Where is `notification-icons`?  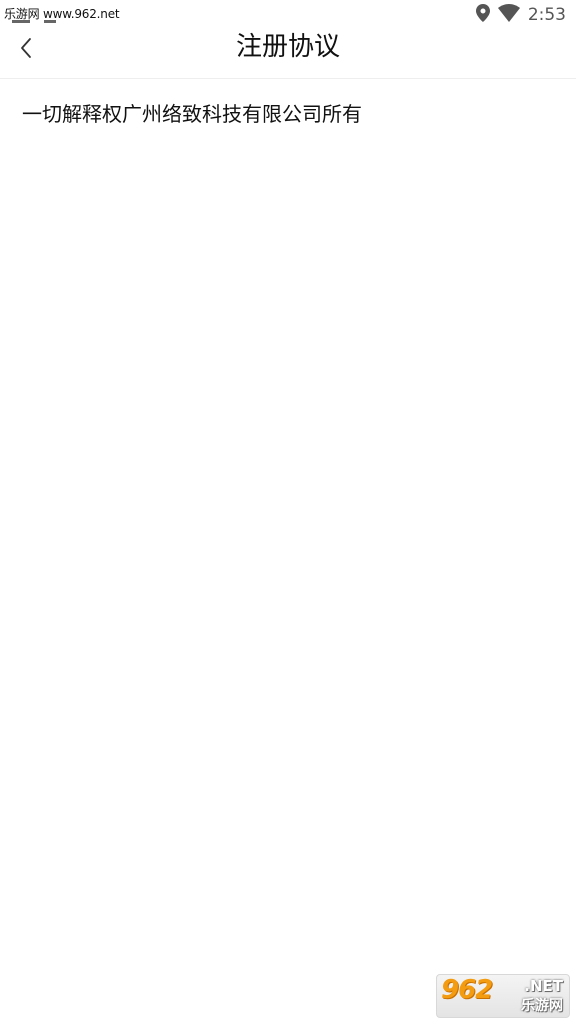 notification-icons is located at coordinates (37, 23).